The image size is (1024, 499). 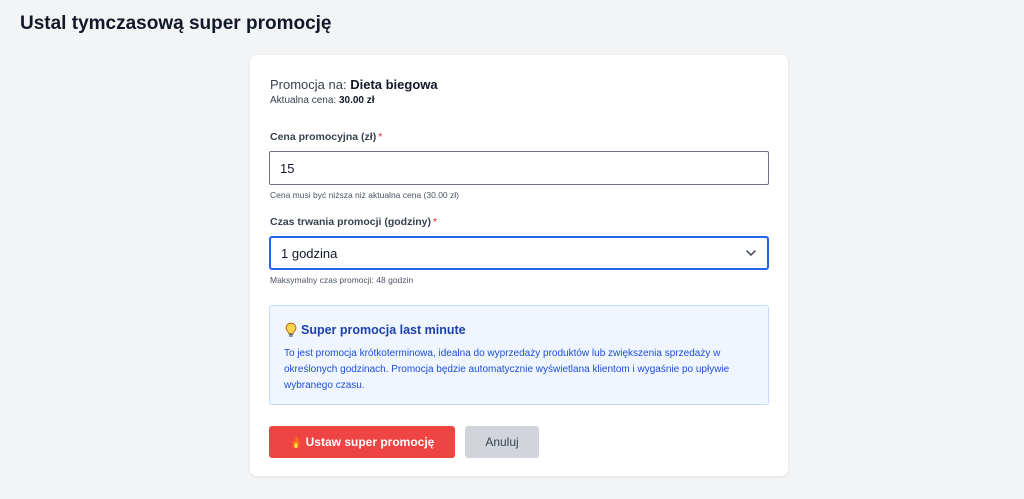 What do you see at coordinates (751, 253) in the screenshot?
I see `chevron-down-icon` at bounding box center [751, 253].